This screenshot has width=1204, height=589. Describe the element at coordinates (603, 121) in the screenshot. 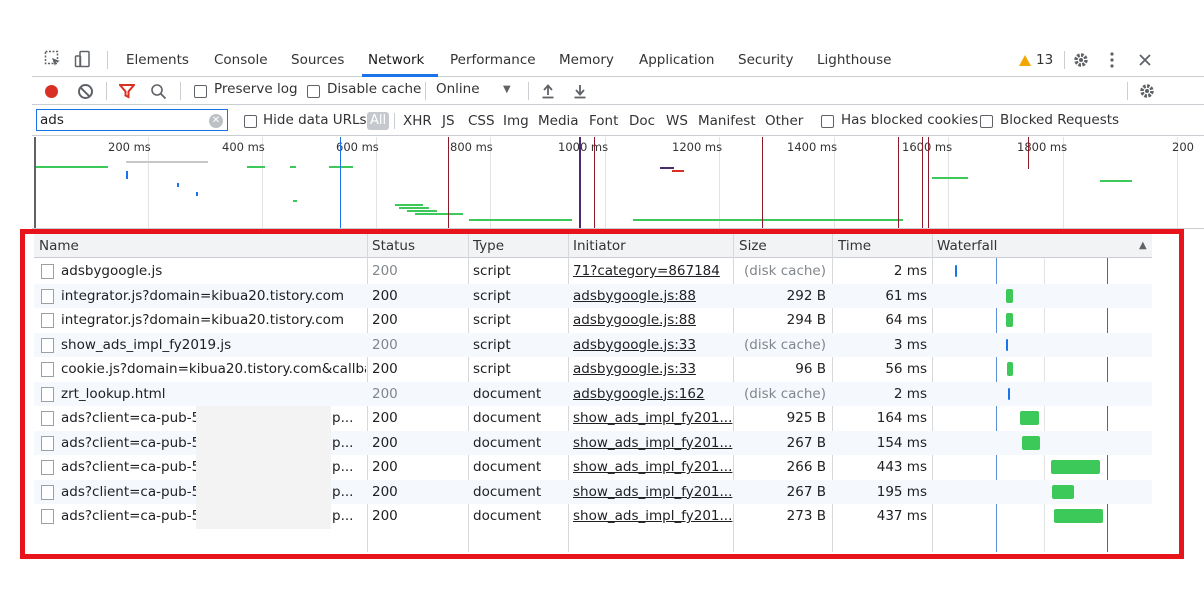

I see `type-filter-font: Font` at that location.